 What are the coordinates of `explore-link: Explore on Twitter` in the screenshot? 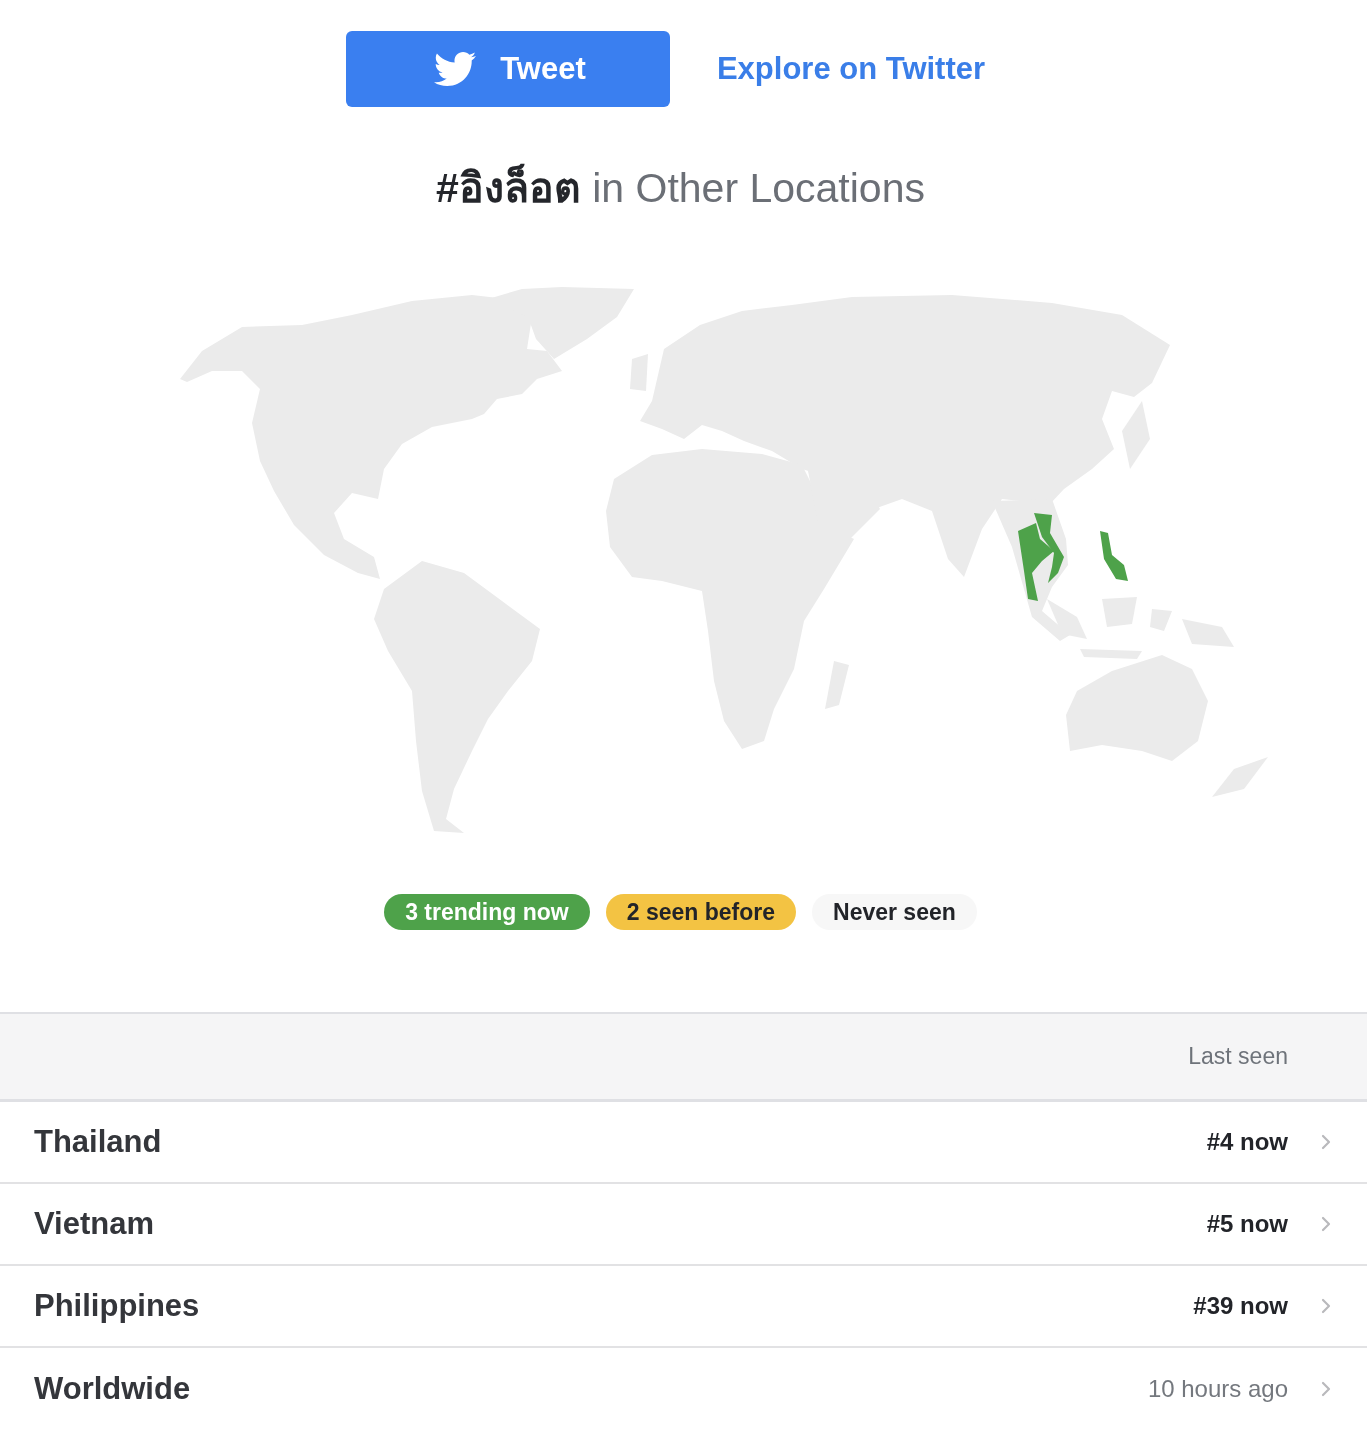 It's located at (851, 69).